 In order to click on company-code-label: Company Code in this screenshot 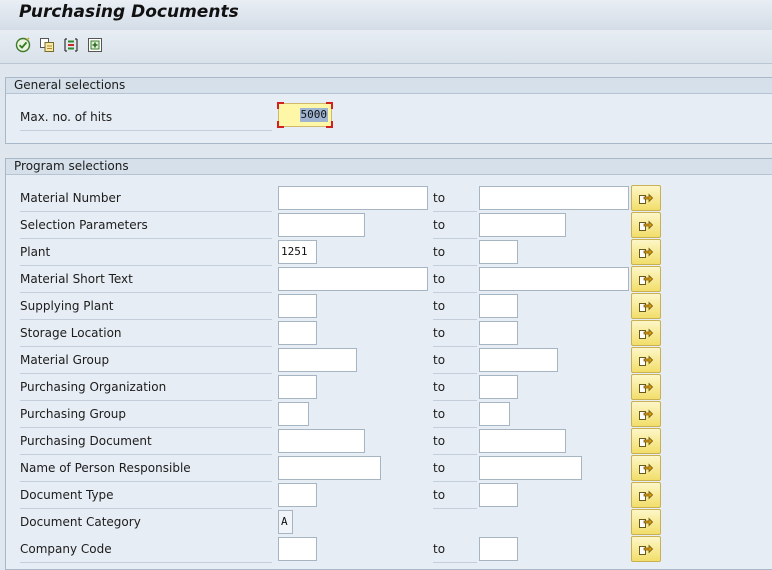, I will do `click(146, 550)`.